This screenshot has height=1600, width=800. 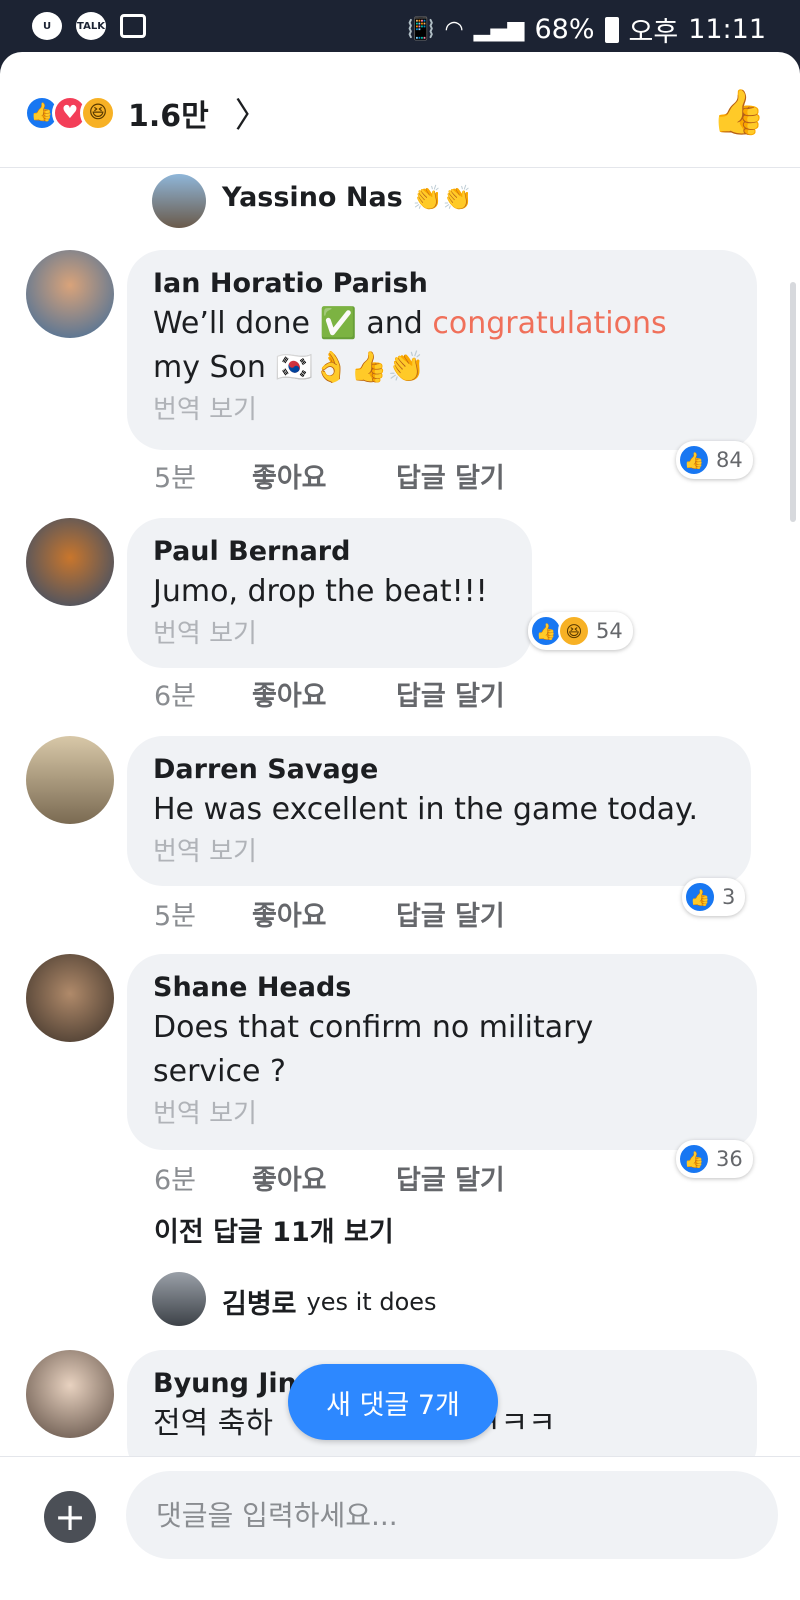 I want to click on comment-reactions: 👍 36, so click(x=714, y=1159).